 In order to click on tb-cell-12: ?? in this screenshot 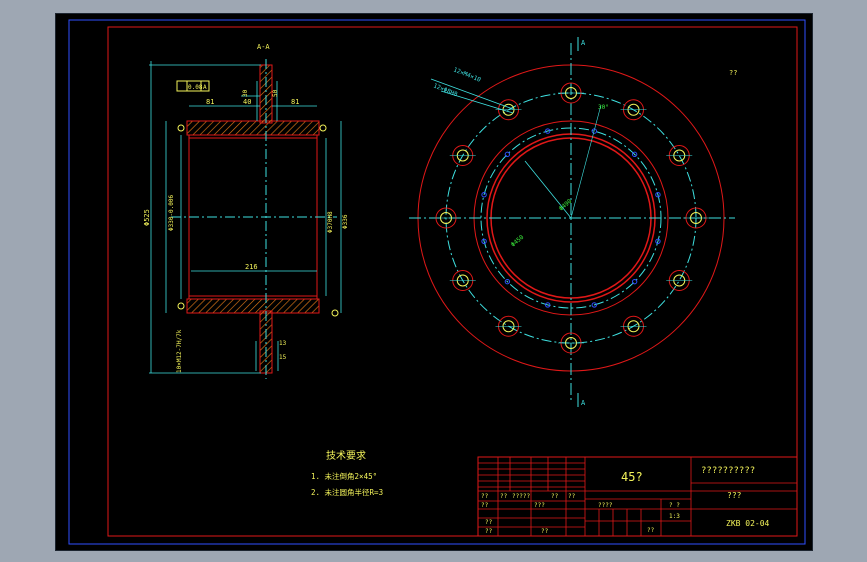, I will do `click(651, 530)`.